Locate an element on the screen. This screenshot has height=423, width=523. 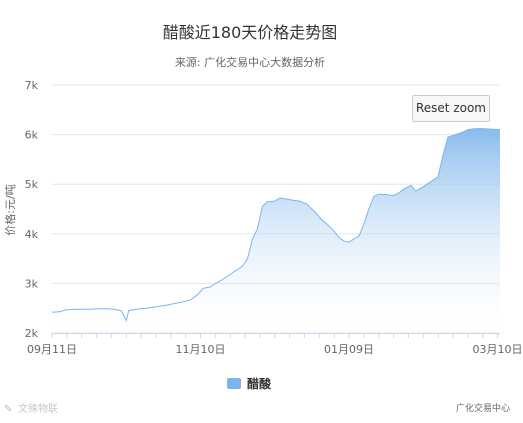
y-axis-label: 价格:元/吨 is located at coordinates (10, 209).